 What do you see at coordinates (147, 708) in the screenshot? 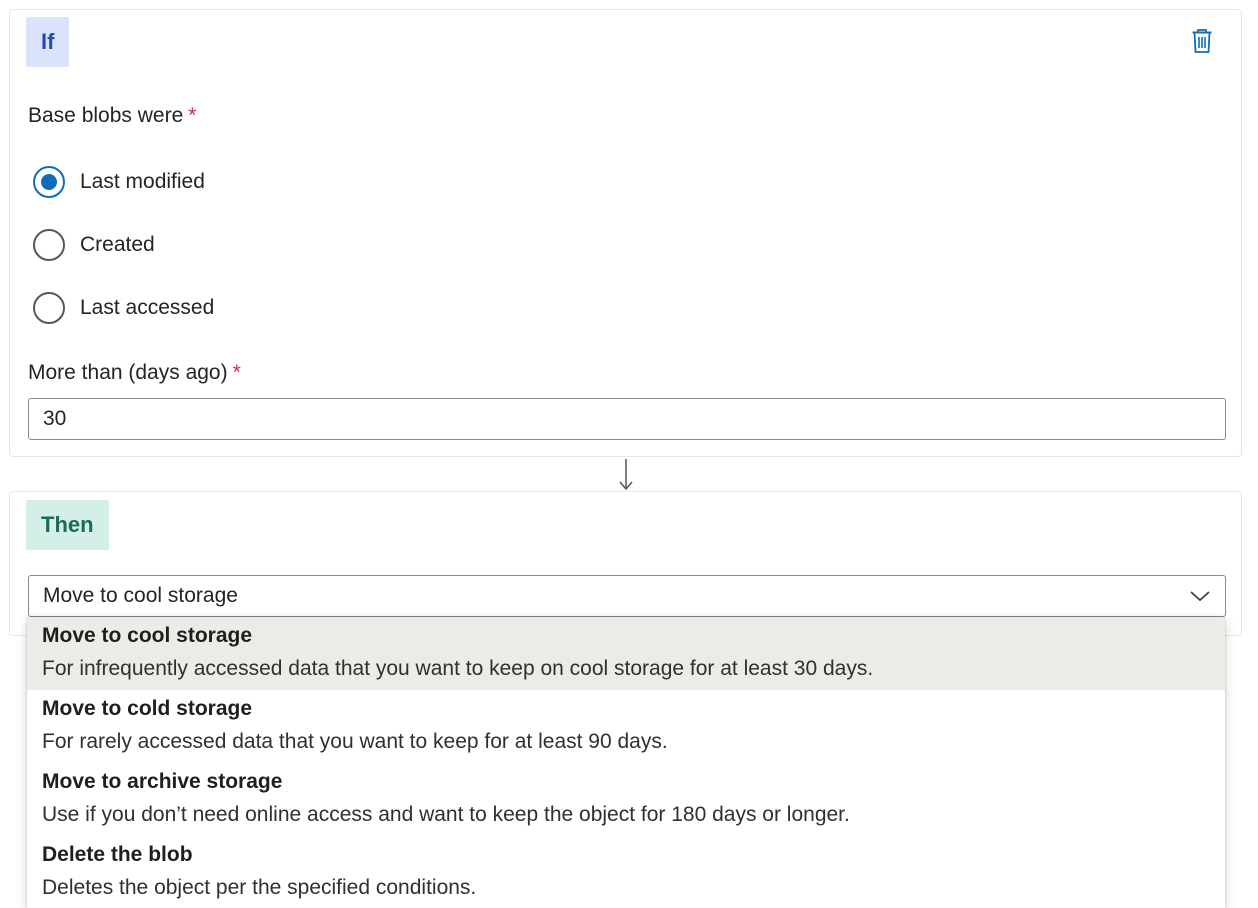
I see `option-title: Move to cold storage` at bounding box center [147, 708].